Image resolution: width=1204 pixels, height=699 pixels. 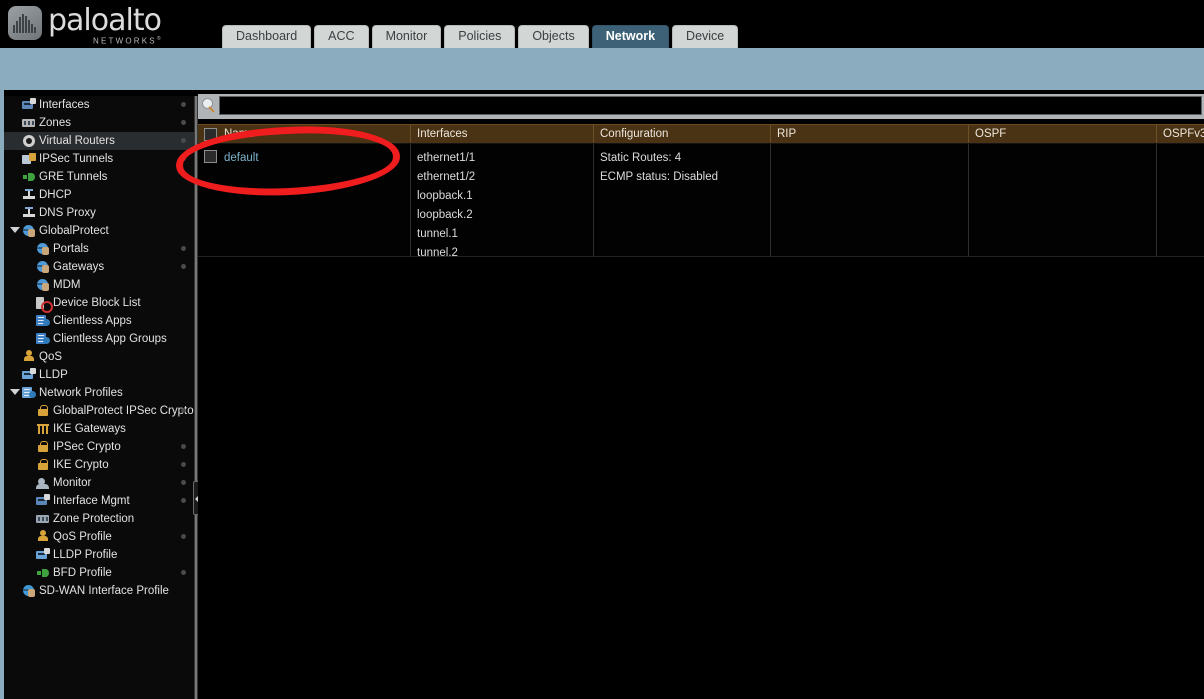 What do you see at coordinates (43, 429) in the screenshot?
I see `ike-gateways-icon` at bounding box center [43, 429].